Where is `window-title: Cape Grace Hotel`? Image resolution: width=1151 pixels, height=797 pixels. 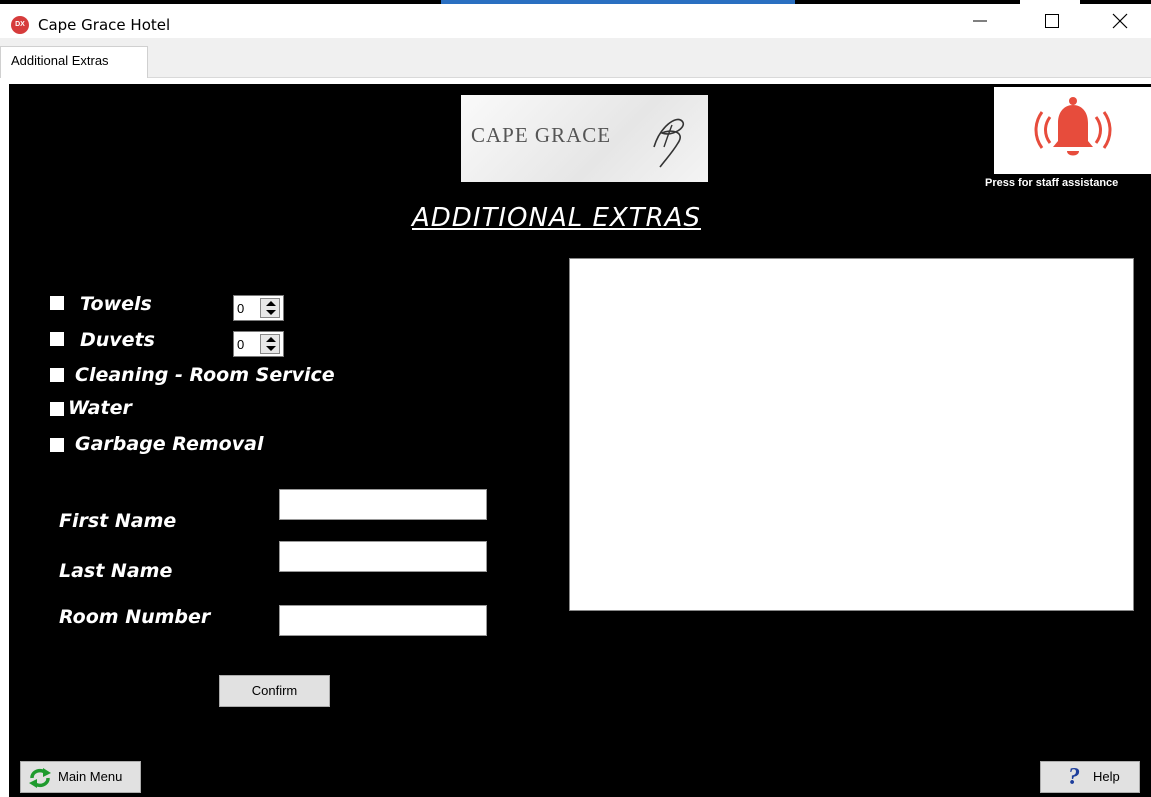 window-title: Cape Grace Hotel is located at coordinates (104, 25).